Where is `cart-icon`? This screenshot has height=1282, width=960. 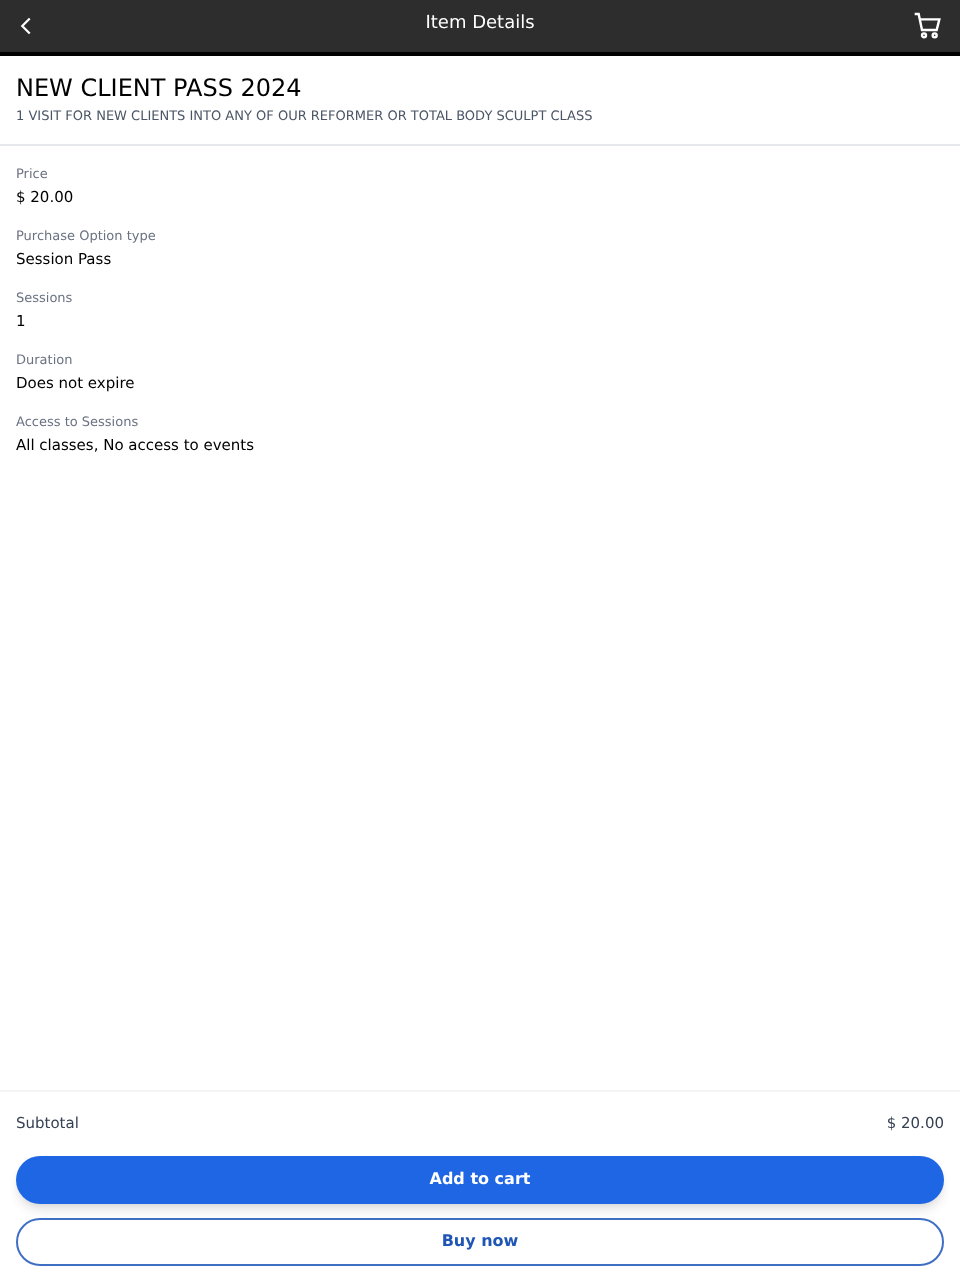
cart-icon is located at coordinates (928, 26).